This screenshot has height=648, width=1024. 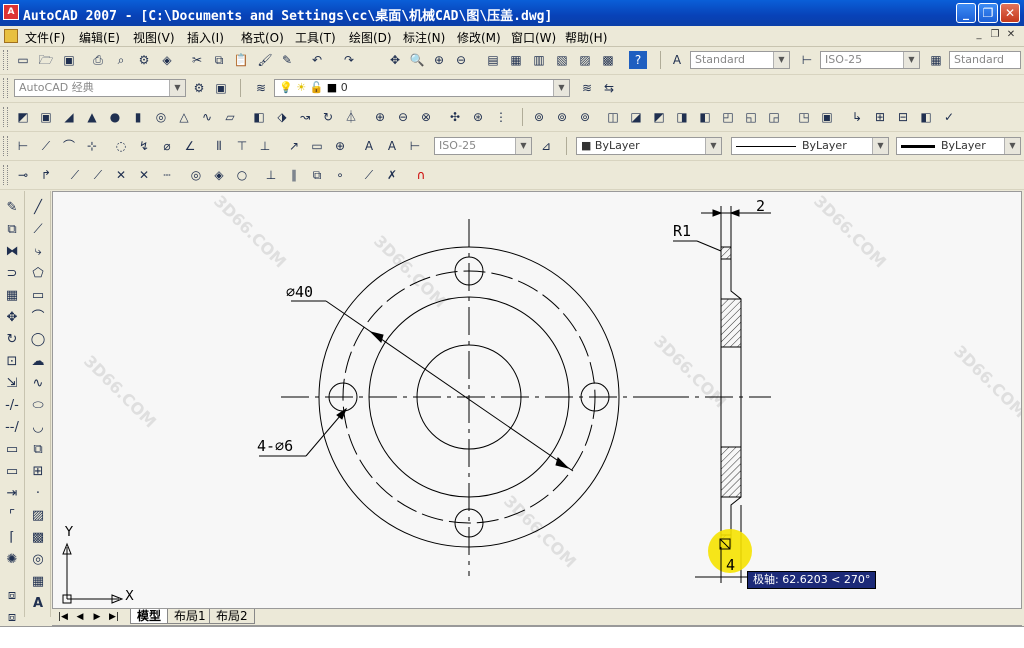 I want to click on move-icon: ✥, so click(x=12, y=318).